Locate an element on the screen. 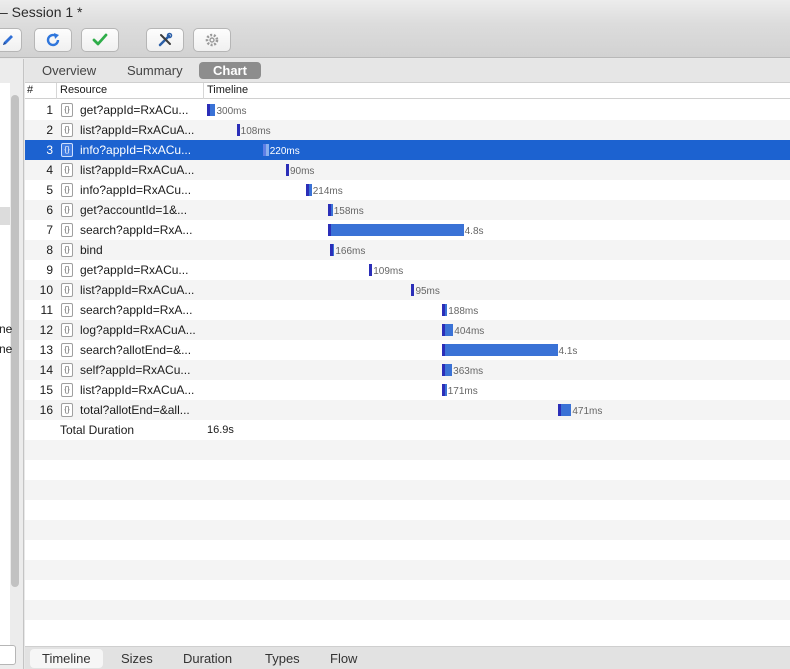 This screenshot has height=669, width=790. row-number: 1 is located at coordinates (49, 110).